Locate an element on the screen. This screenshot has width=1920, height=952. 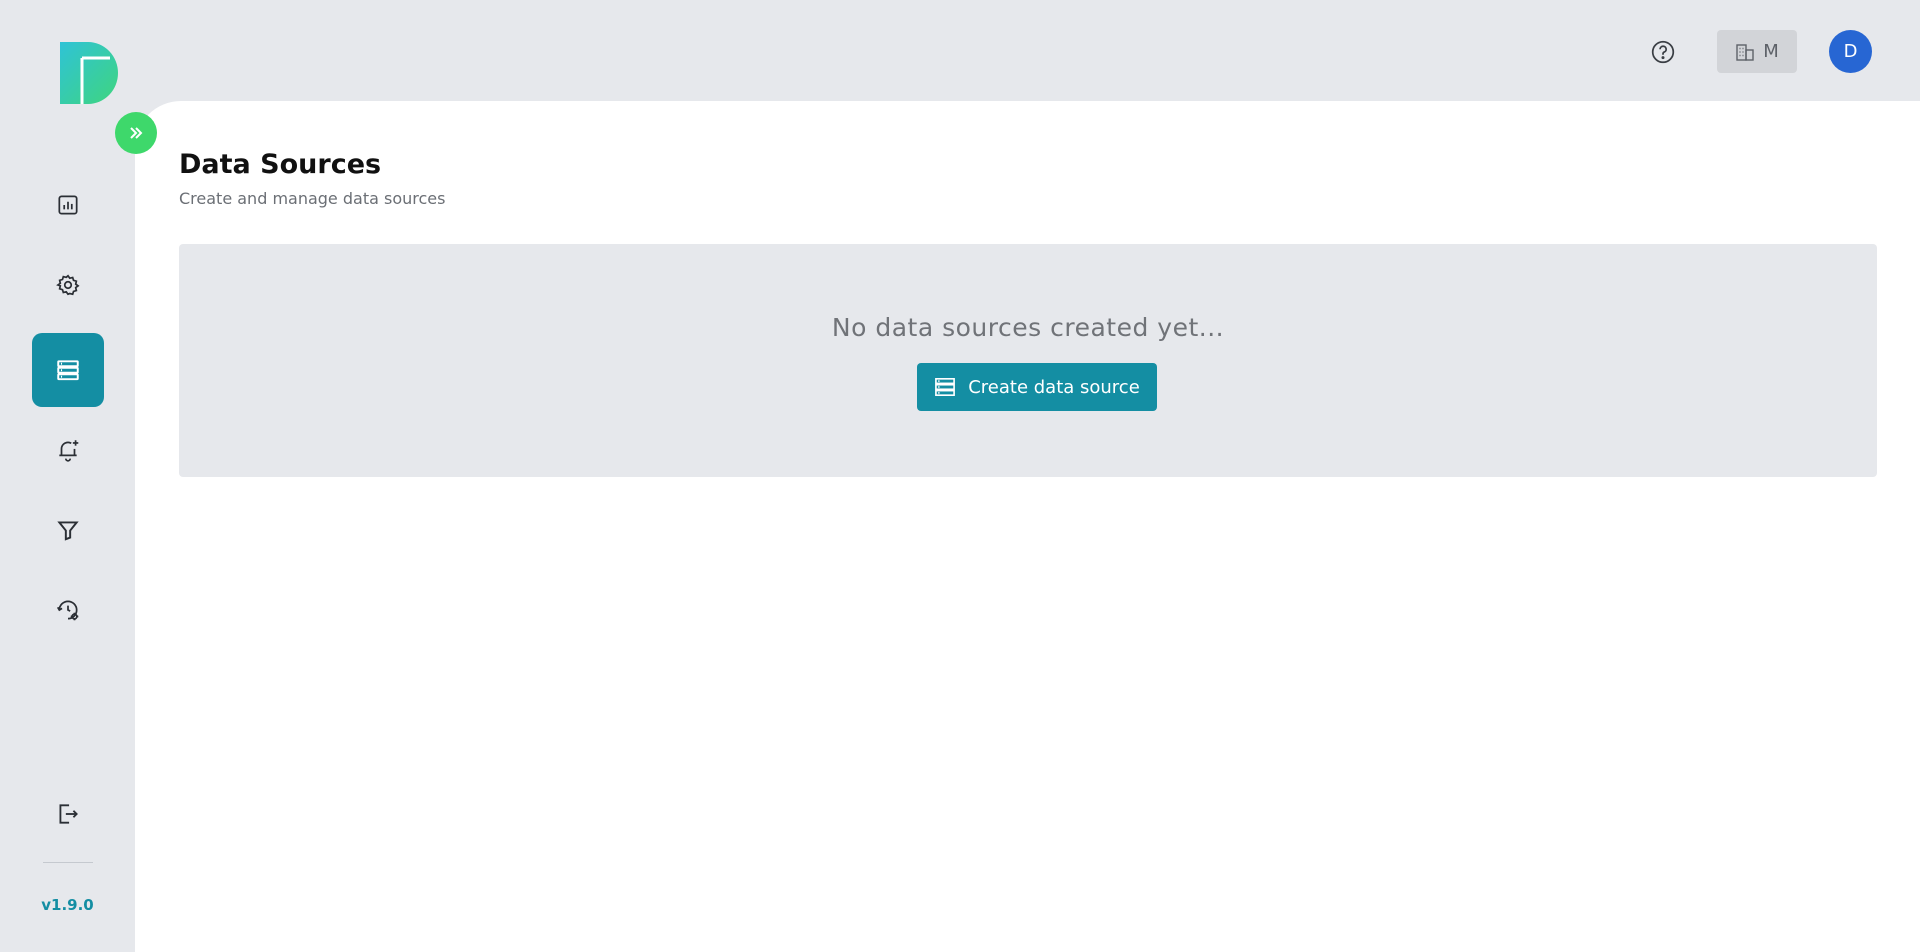
page-title: Data Sources is located at coordinates (280, 164).